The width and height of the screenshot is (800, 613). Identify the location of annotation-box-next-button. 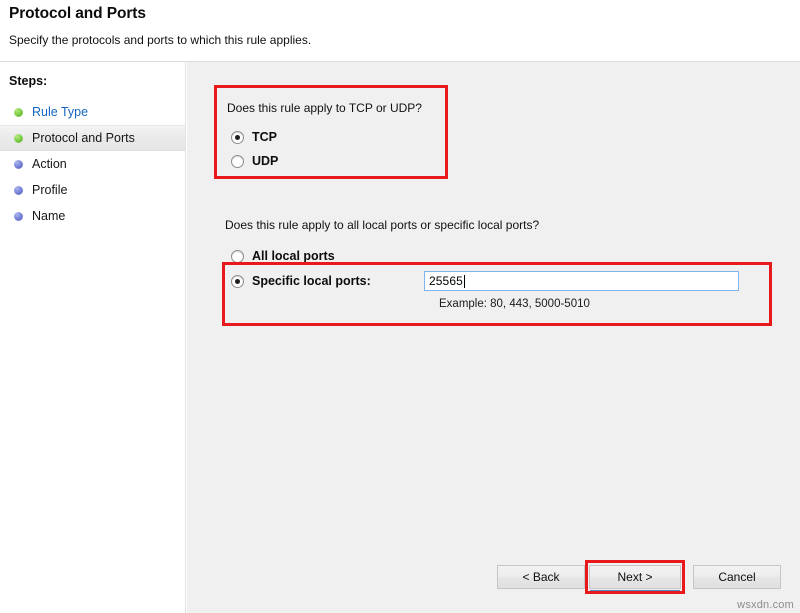
(635, 577).